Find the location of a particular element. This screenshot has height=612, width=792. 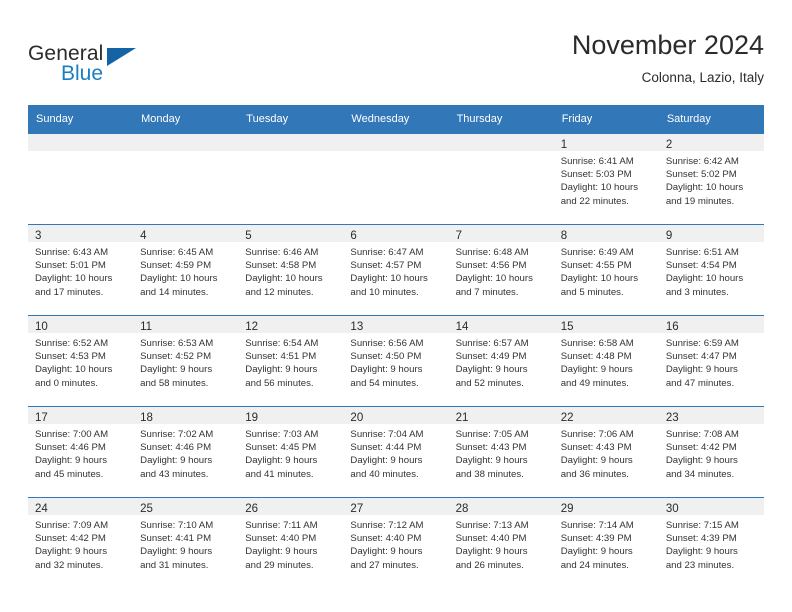

daylight-text-line2: and 38 minutes. is located at coordinates (489, 474).